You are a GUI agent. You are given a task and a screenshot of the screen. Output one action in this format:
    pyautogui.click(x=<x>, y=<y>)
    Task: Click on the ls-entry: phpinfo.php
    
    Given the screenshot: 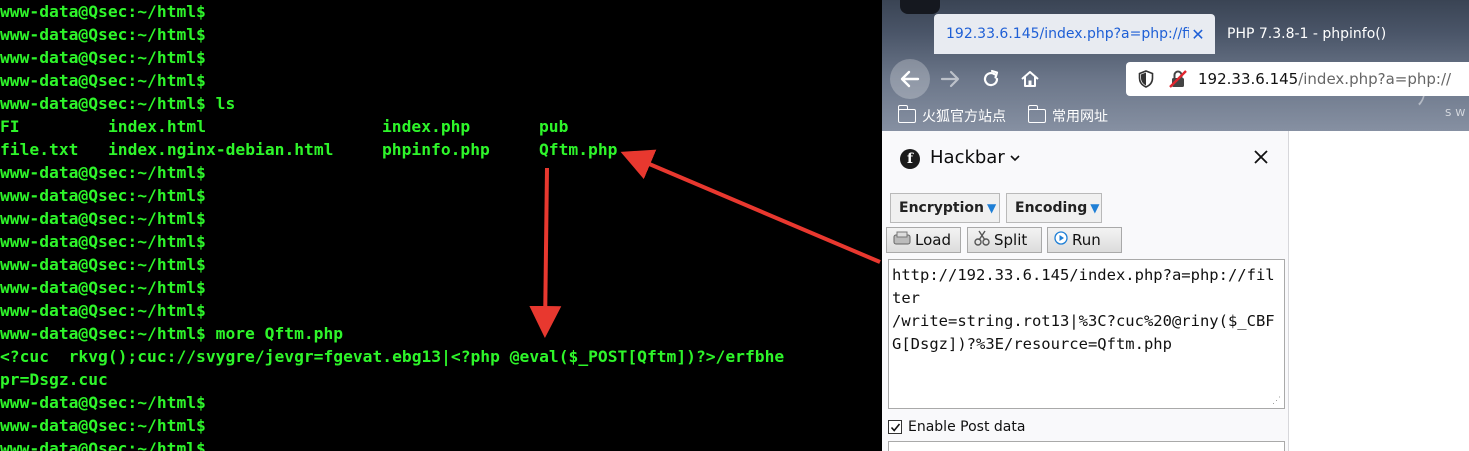 What is the action you would take?
    pyautogui.click(x=436, y=149)
    